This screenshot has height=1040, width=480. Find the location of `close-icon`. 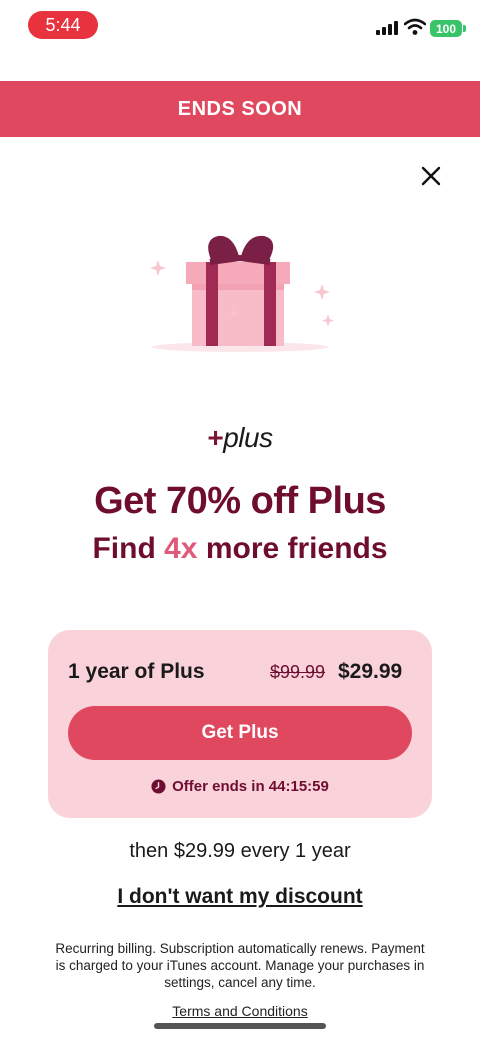

close-icon is located at coordinates (431, 176).